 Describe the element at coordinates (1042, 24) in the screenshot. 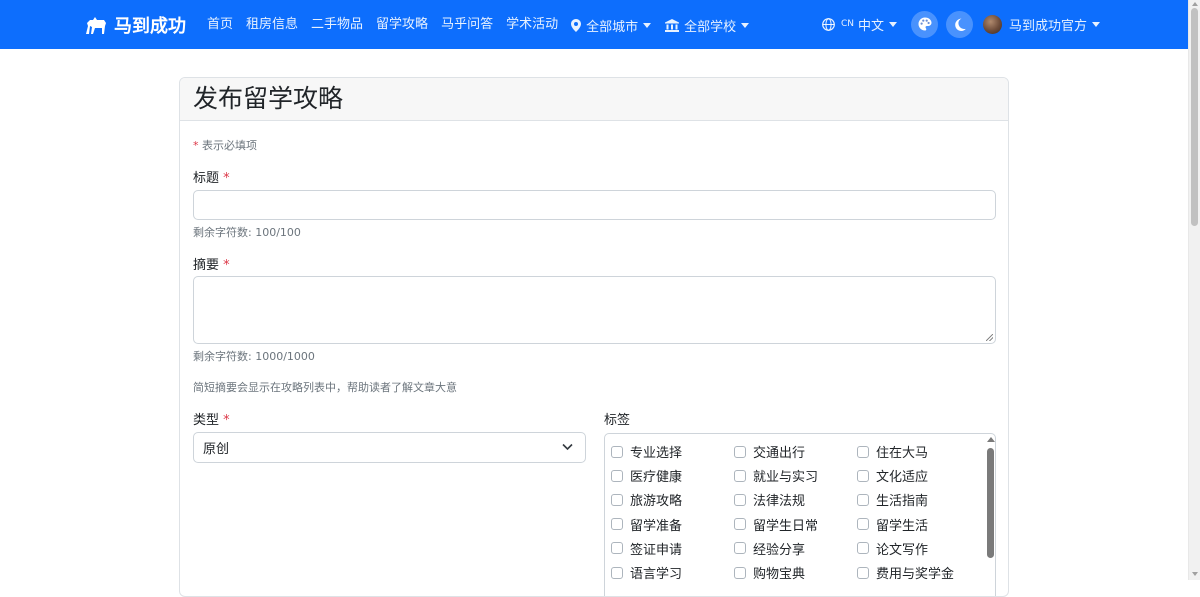

I see `user-menu: 马到成功官方` at that location.